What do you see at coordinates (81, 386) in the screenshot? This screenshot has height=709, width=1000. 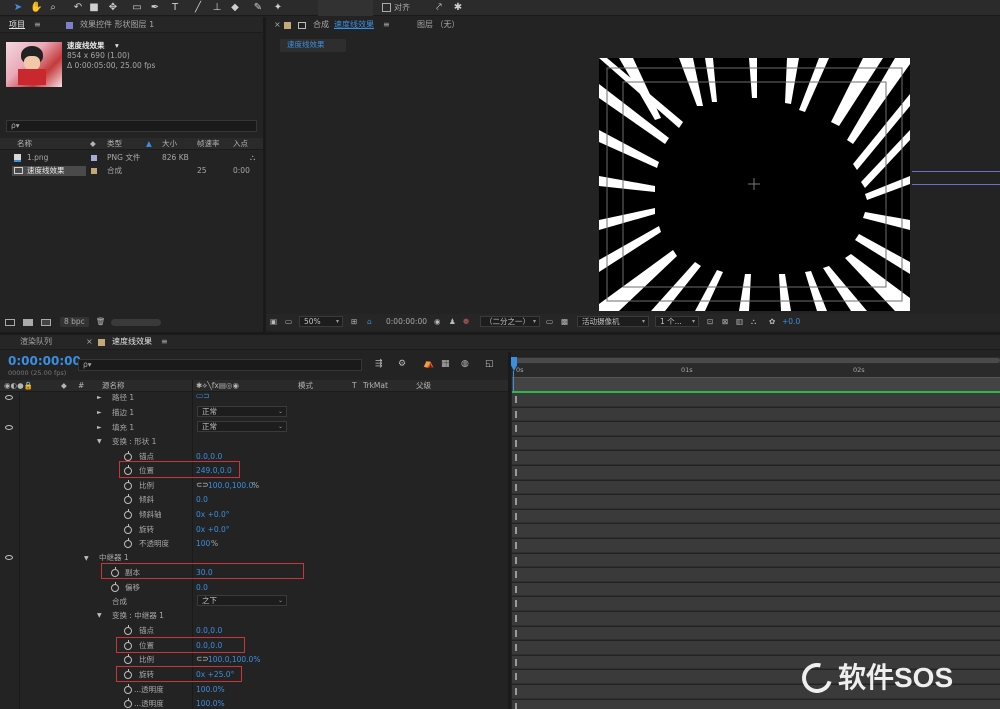 I see `col-hash: #` at bounding box center [81, 386].